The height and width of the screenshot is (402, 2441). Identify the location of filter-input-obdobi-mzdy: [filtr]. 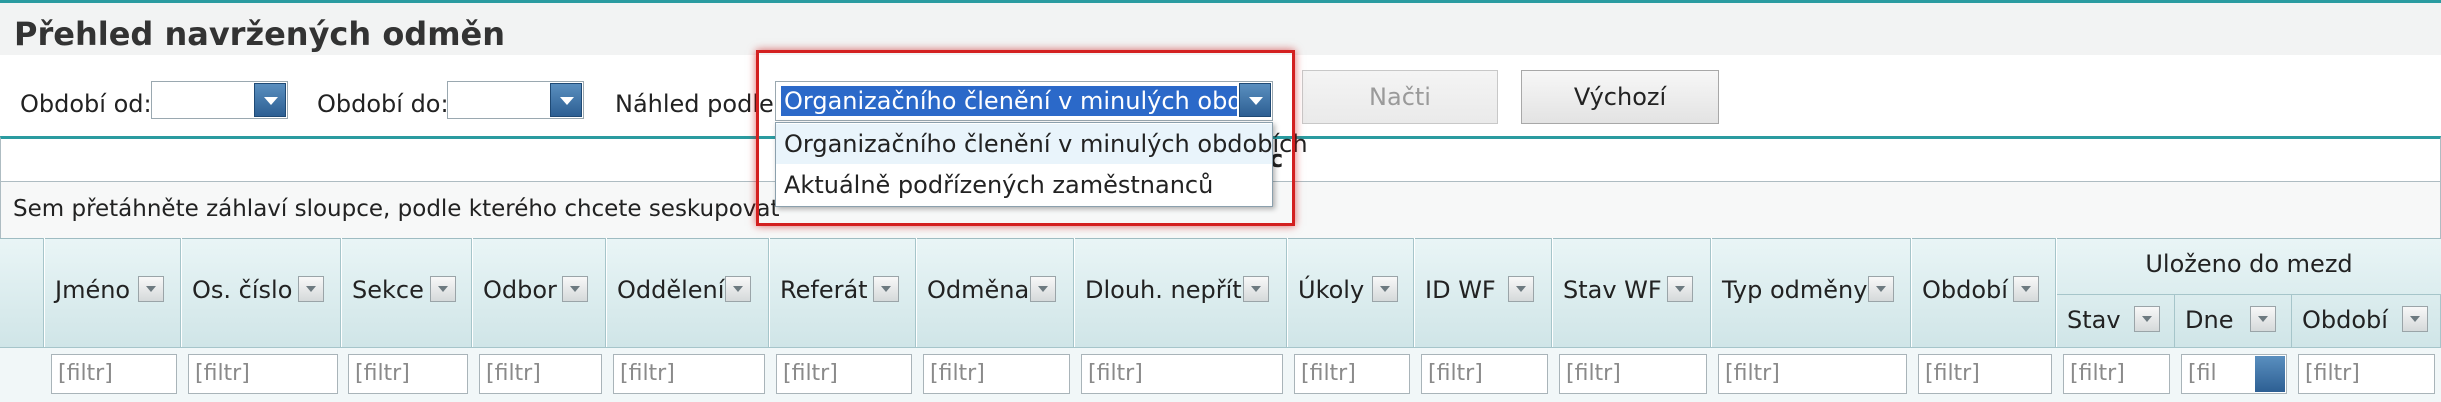
(2366, 374).